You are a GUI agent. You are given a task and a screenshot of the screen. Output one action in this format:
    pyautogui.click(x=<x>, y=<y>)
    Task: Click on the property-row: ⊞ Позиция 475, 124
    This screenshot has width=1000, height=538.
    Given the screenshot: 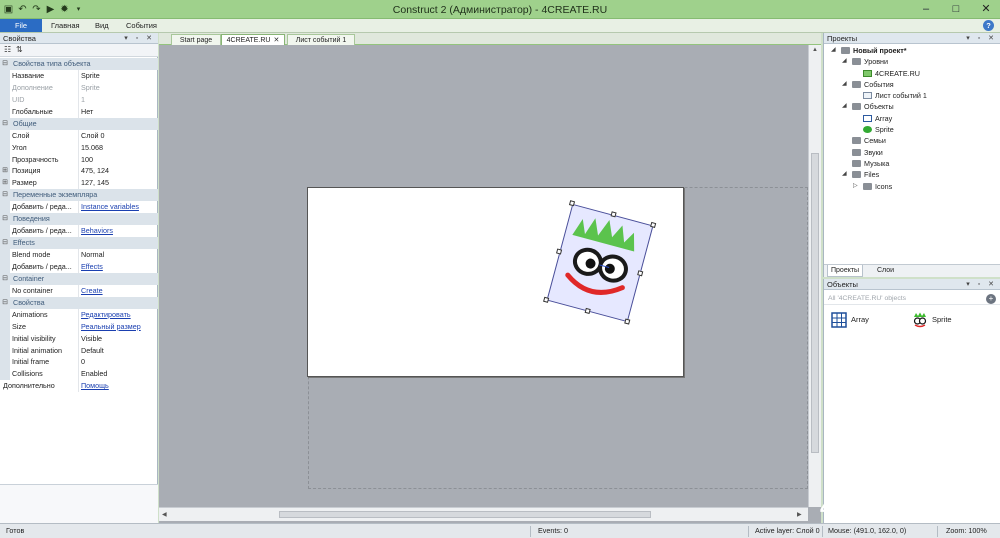 What is the action you would take?
    pyautogui.click(x=79, y=171)
    